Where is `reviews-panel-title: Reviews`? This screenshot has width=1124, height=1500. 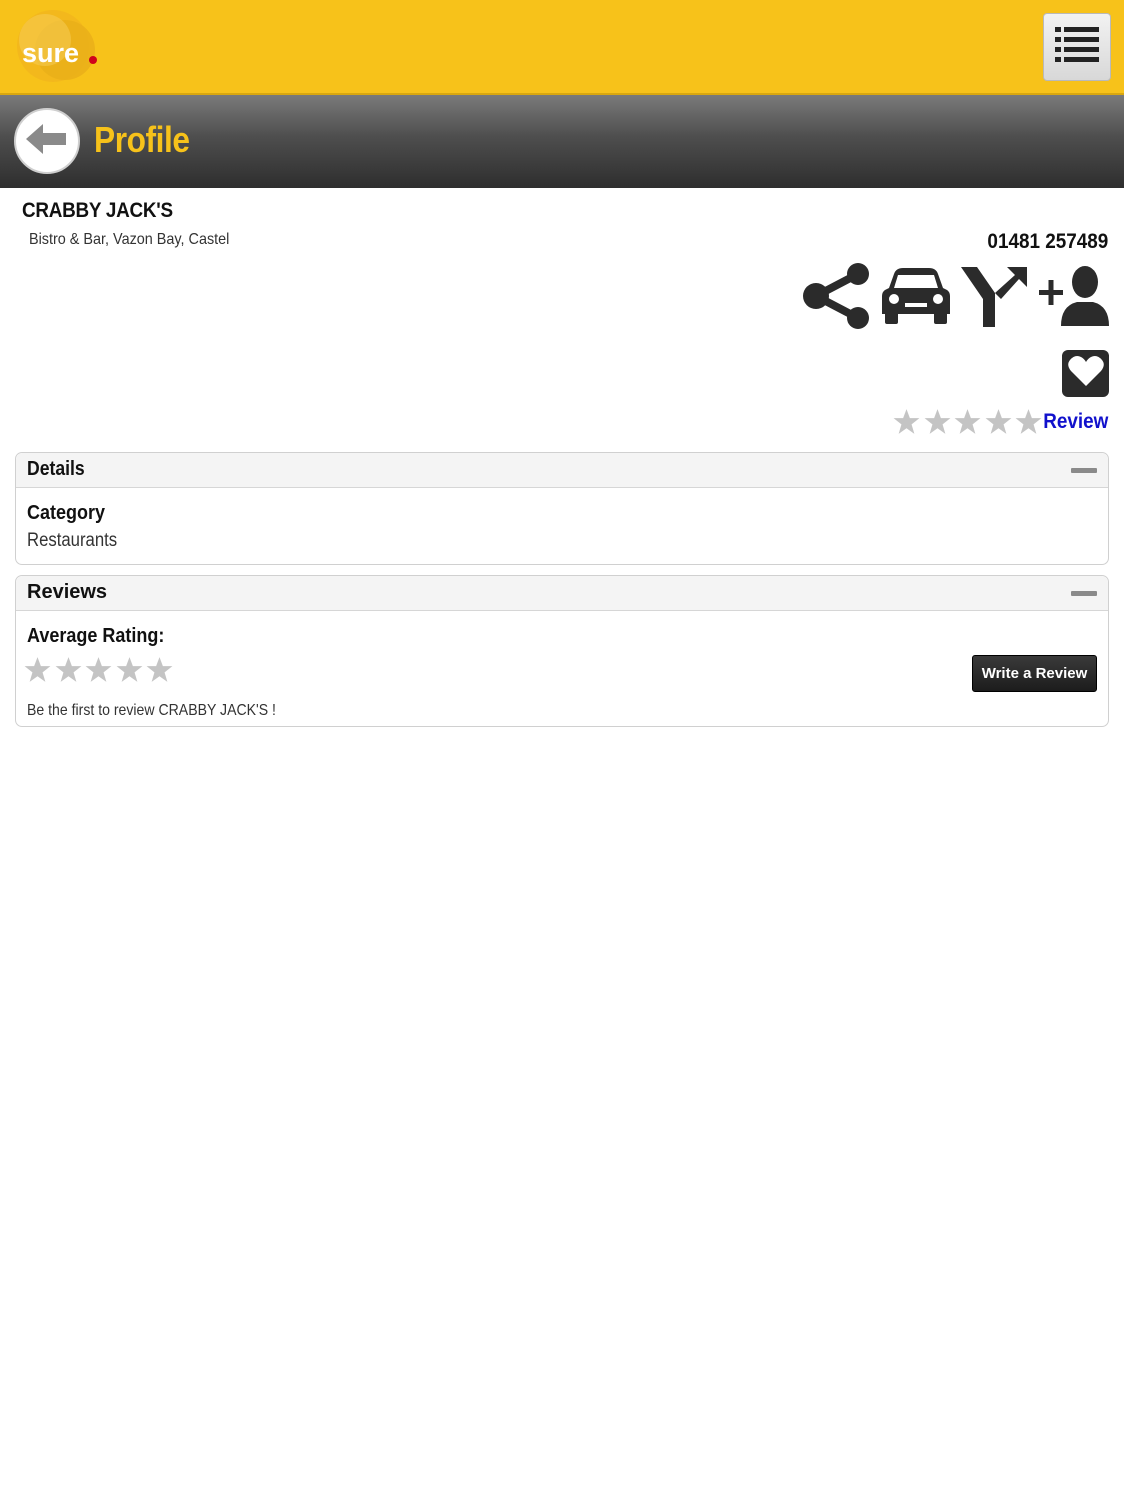
reviews-panel-title: Reviews is located at coordinates (67, 592).